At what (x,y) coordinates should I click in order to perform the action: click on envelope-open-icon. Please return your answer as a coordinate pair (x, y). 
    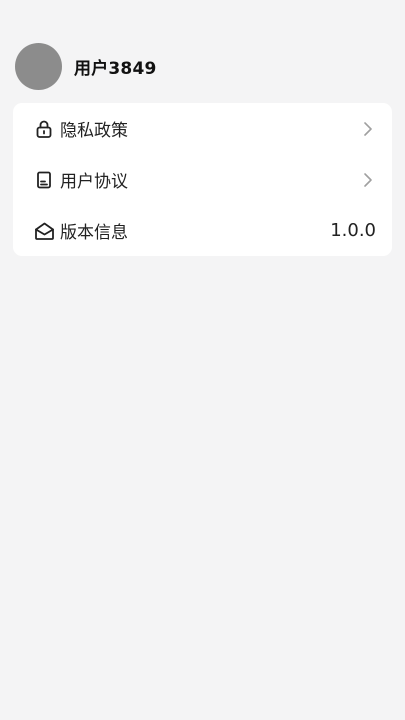
    Looking at the image, I should click on (44, 231).